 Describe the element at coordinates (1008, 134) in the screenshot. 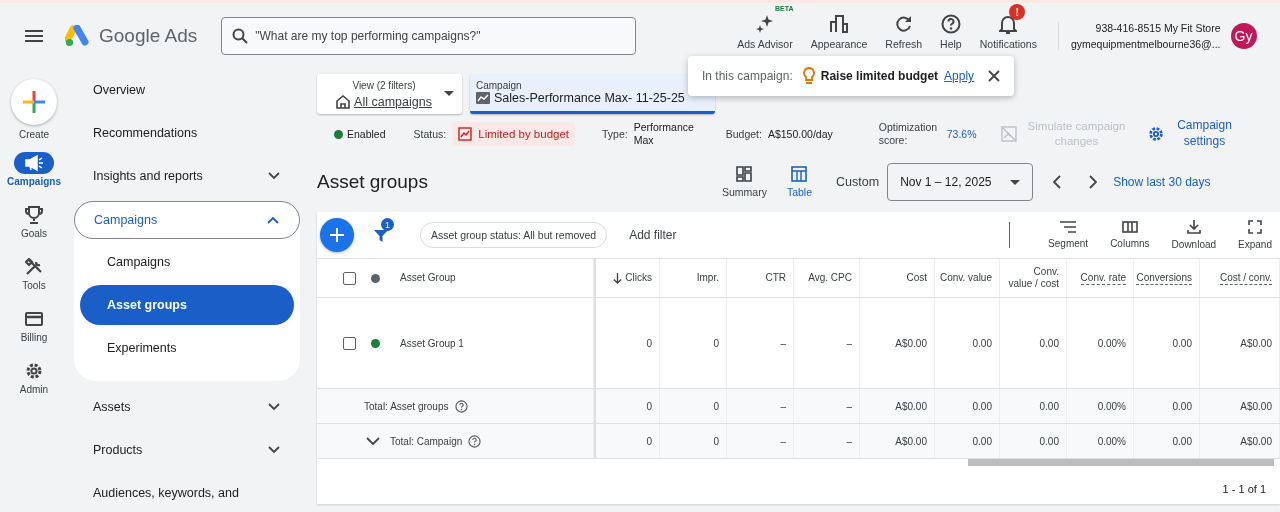

I see `chart-off-icon` at that location.